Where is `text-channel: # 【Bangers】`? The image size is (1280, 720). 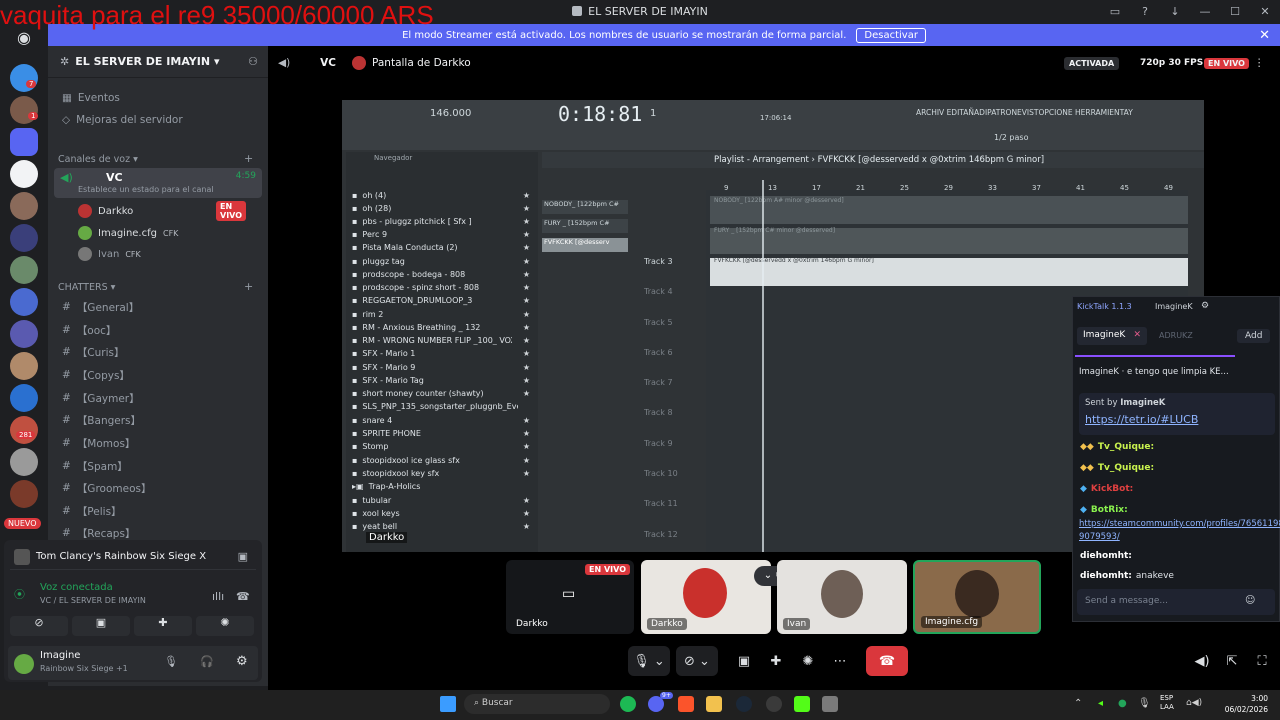
text-channel: # 【Bangers】 is located at coordinates (158, 420).